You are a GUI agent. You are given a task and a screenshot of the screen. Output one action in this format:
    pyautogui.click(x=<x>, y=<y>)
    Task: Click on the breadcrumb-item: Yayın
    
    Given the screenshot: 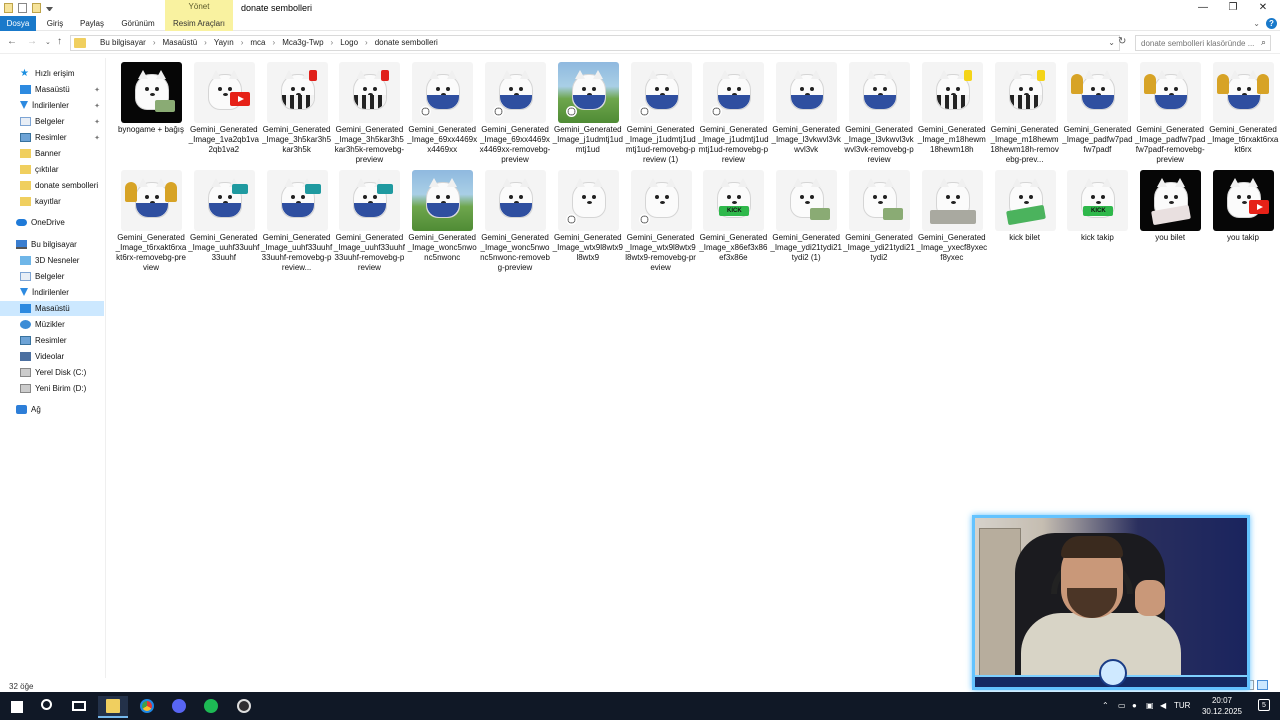 What is the action you would take?
    pyautogui.click(x=224, y=42)
    